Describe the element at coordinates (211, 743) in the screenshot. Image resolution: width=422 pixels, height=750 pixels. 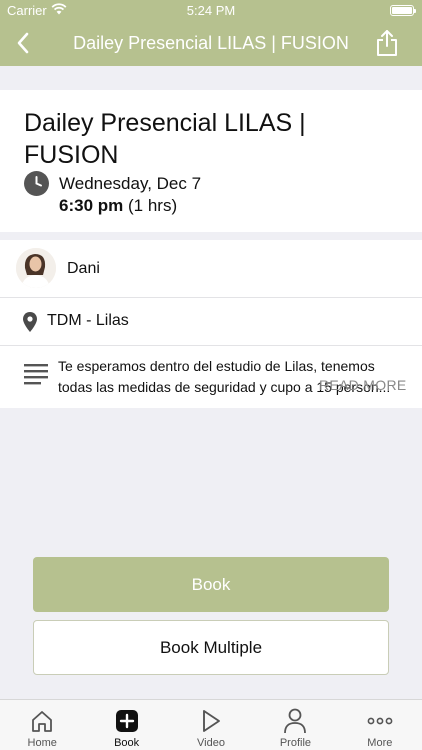
I see `tab-video-label: Video` at that location.